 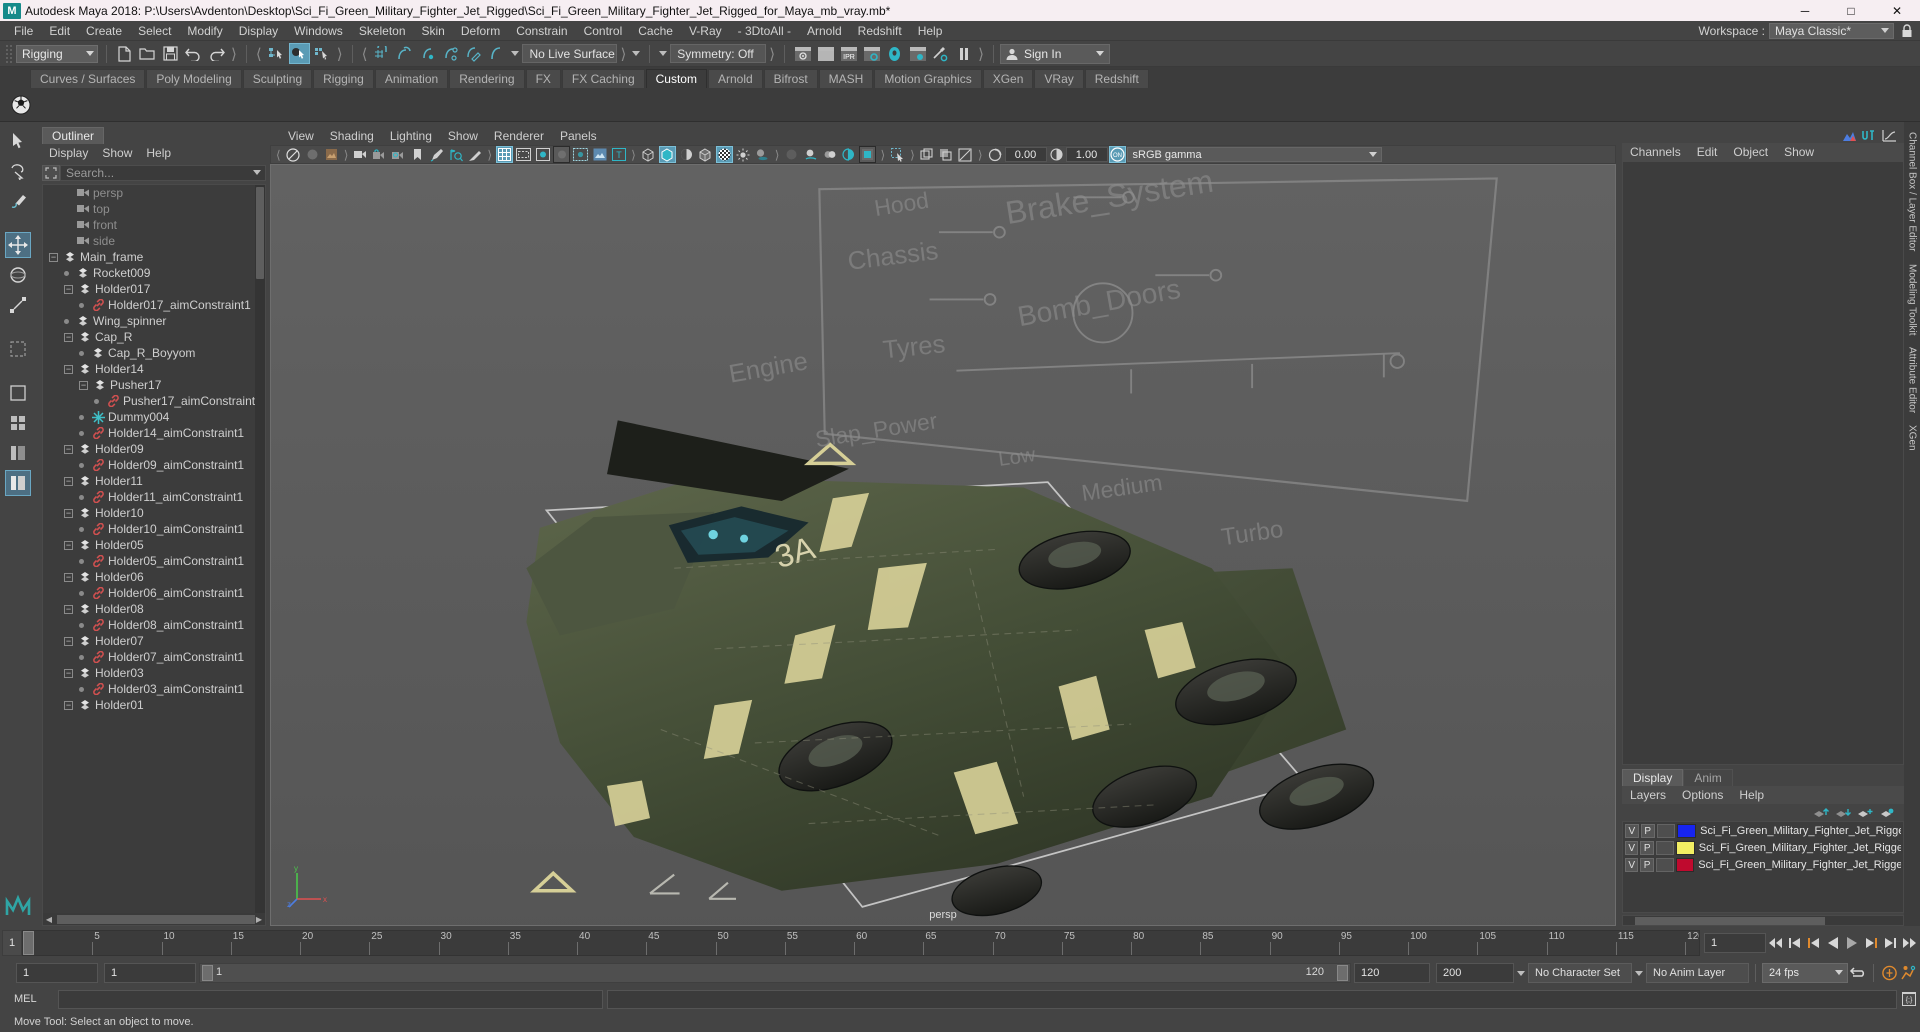 What do you see at coordinates (542, 154) in the screenshot?
I see `shaded-toggle-icon` at bounding box center [542, 154].